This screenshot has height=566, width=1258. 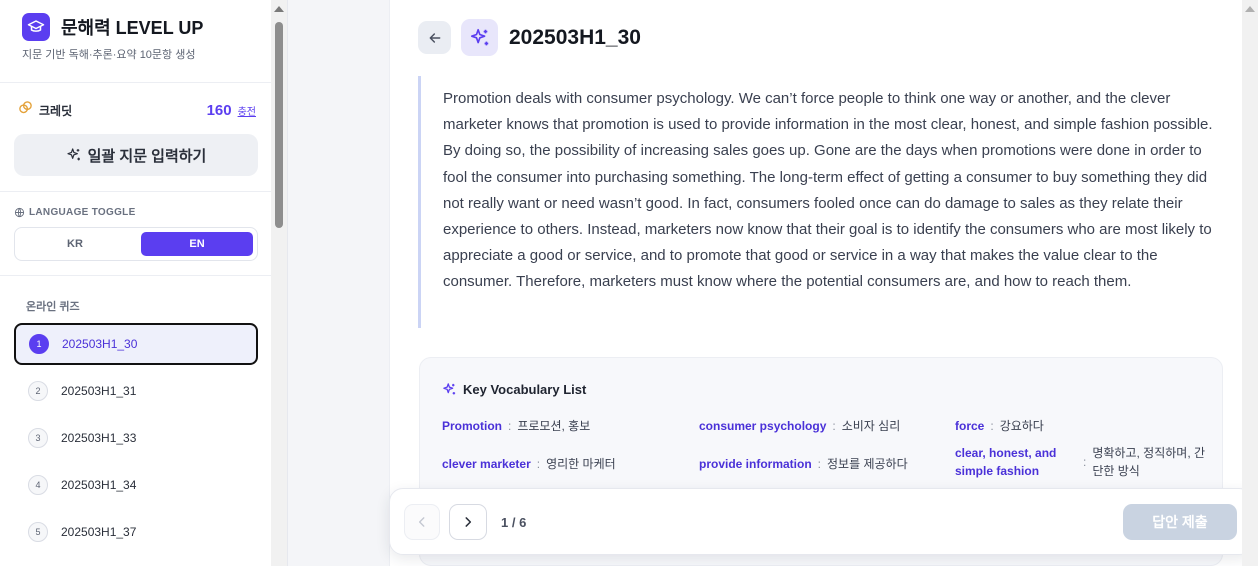 I want to click on quiz-label: 202503H1_31, so click(x=99, y=391).